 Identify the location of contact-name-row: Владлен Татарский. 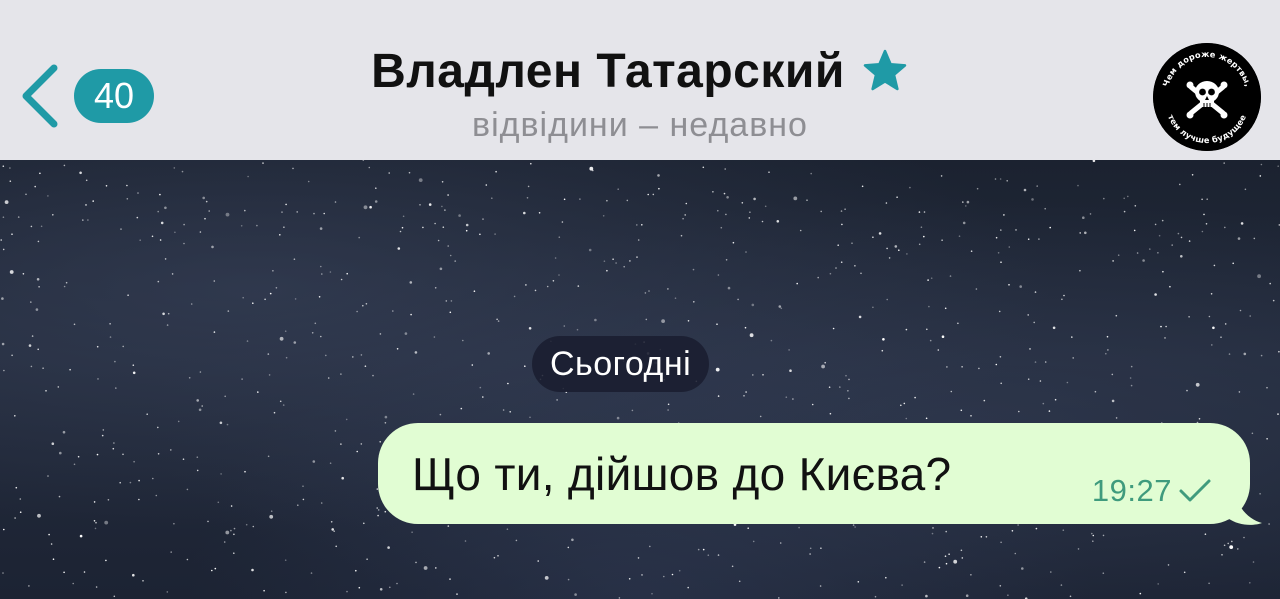
(640, 71).